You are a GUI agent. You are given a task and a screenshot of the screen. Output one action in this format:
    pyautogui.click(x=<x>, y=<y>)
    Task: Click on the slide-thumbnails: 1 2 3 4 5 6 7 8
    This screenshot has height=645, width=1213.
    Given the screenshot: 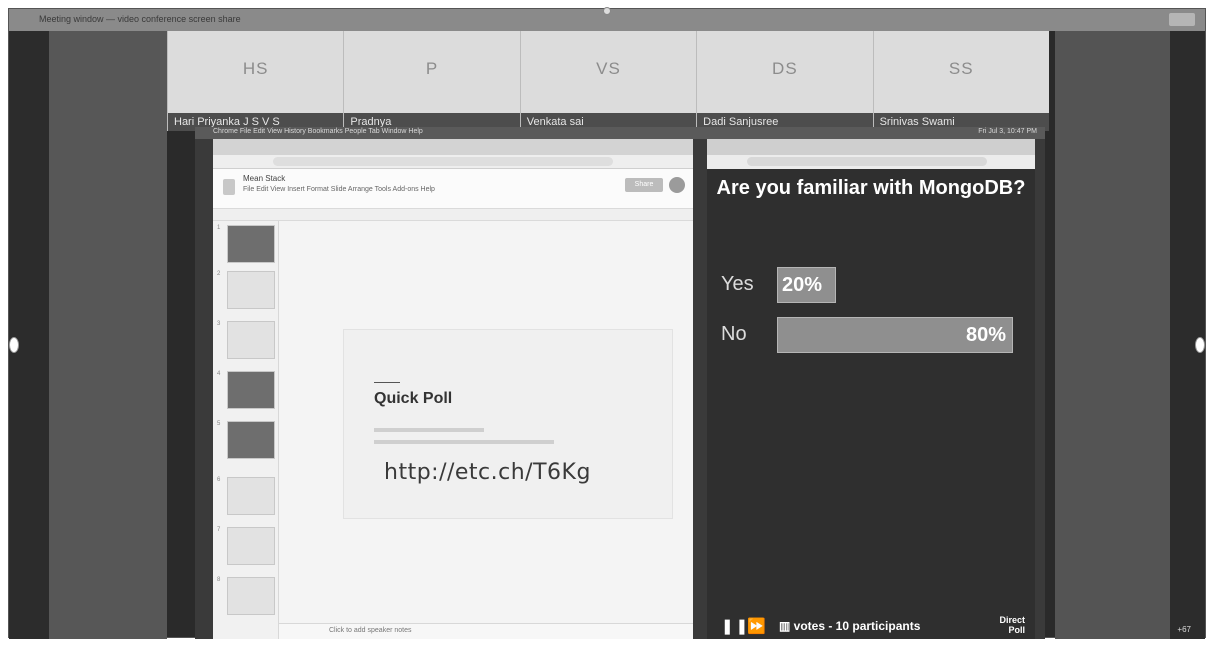 What is the action you would take?
    pyautogui.click(x=246, y=430)
    